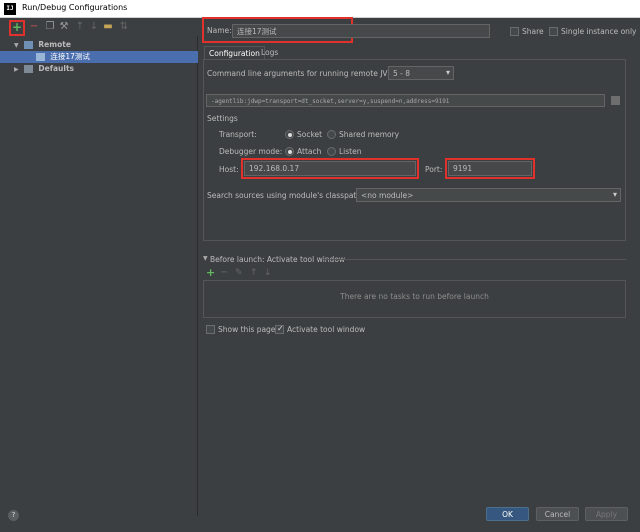 The width and height of the screenshot is (640, 532). Describe the element at coordinates (99, 69) in the screenshot. I see `tree-node-defaults: ▶ Defaults` at that location.